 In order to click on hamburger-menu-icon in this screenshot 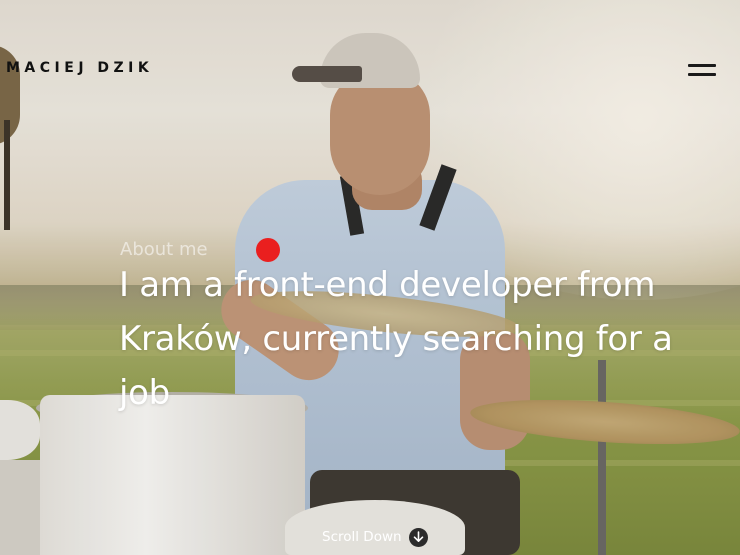, I will do `click(702, 70)`.